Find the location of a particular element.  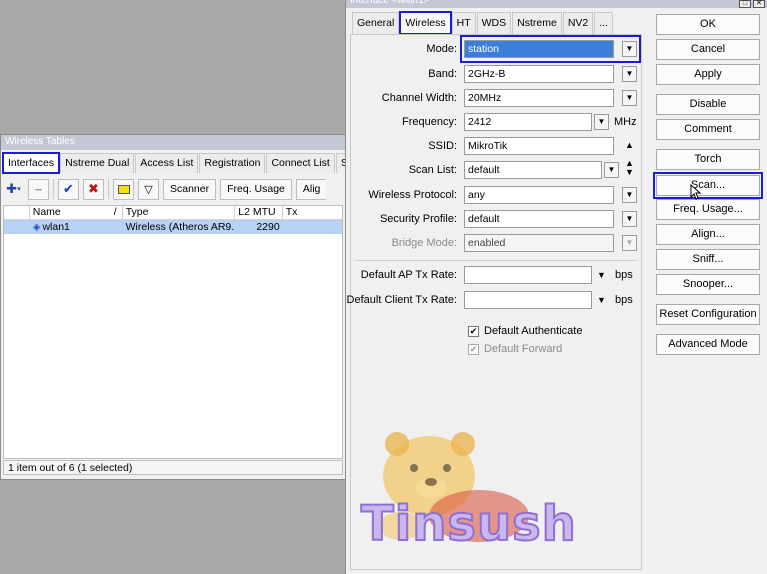

frequency-unit: MHz is located at coordinates (625, 122).